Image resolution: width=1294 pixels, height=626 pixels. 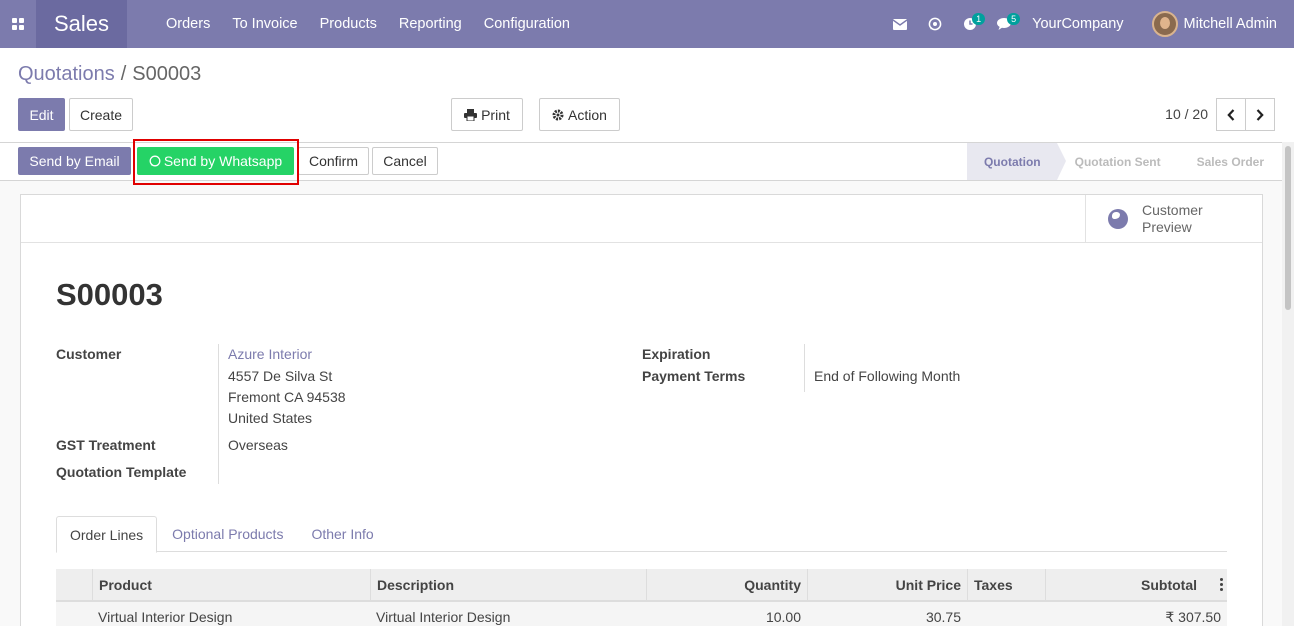 What do you see at coordinates (264, 24) in the screenshot?
I see `menu-to-invoice: To Invoice` at bounding box center [264, 24].